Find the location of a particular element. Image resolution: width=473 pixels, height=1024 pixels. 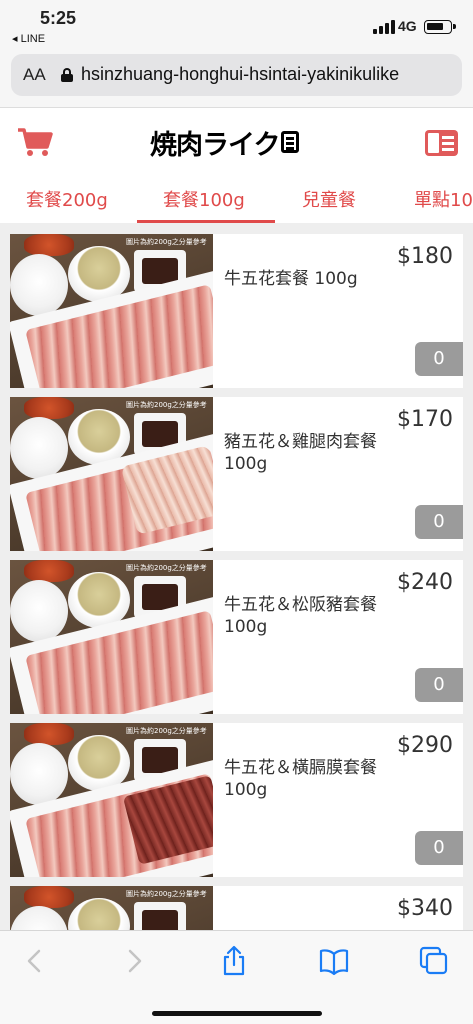

menu-item: 圖片為約200g之分量參考 $290 牛五花＆橫膈膜套餐 100g 0 is located at coordinates (236, 800).